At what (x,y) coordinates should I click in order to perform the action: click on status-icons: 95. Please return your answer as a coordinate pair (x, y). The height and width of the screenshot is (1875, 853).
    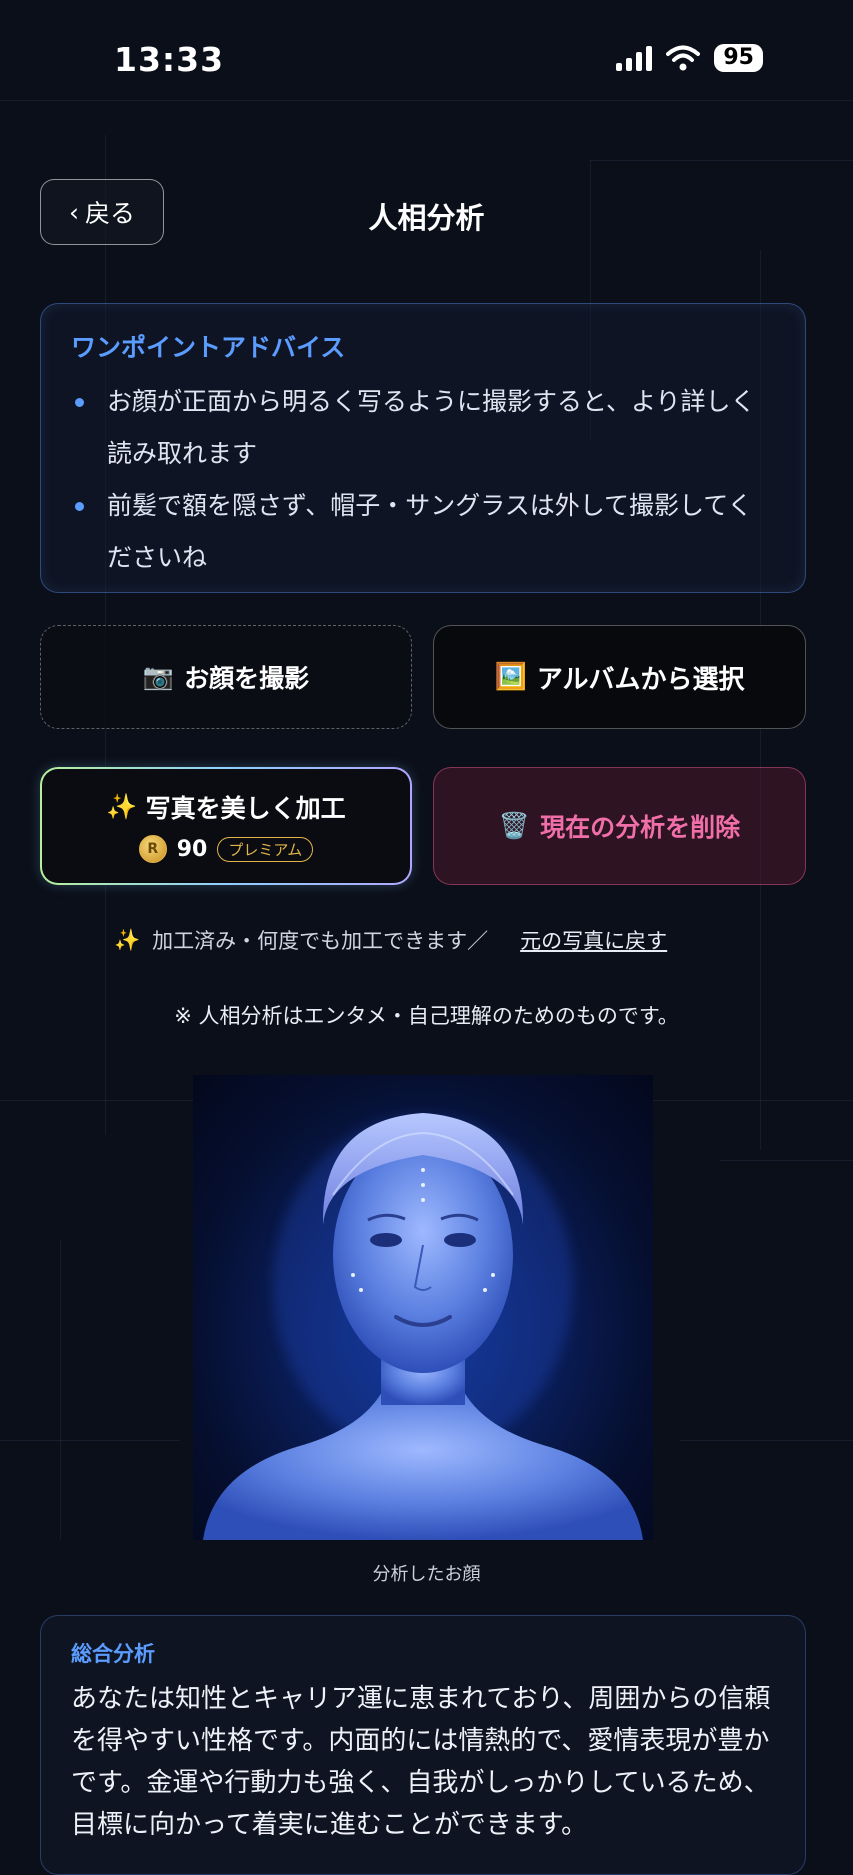
    Looking at the image, I should click on (689, 58).